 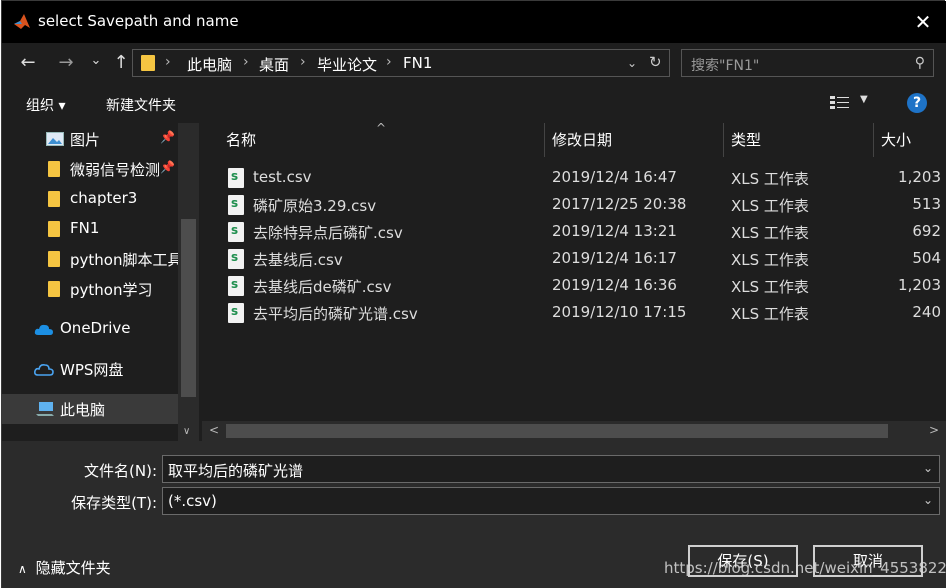 What do you see at coordinates (192, 501) in the screenshot?
I see `filetype-value: (*.csv)` at bounding box center [192, 501].